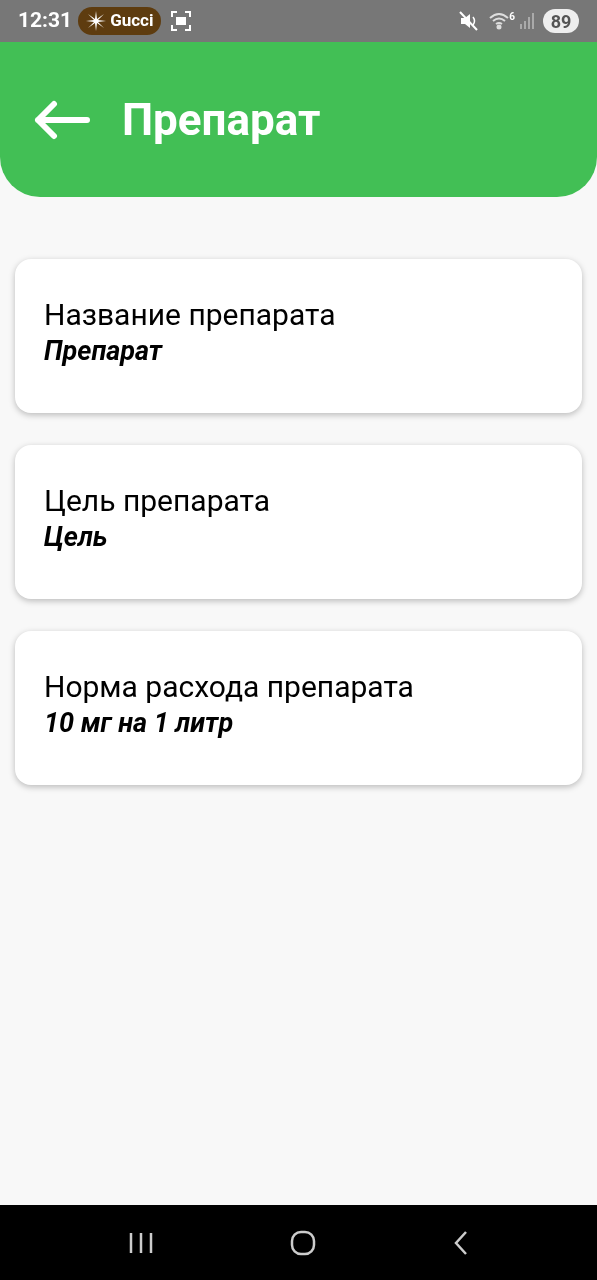 Image resolution: width=597 pixels, height=1280 pixels. I want to click on wifi-icon, so click(499, 21).